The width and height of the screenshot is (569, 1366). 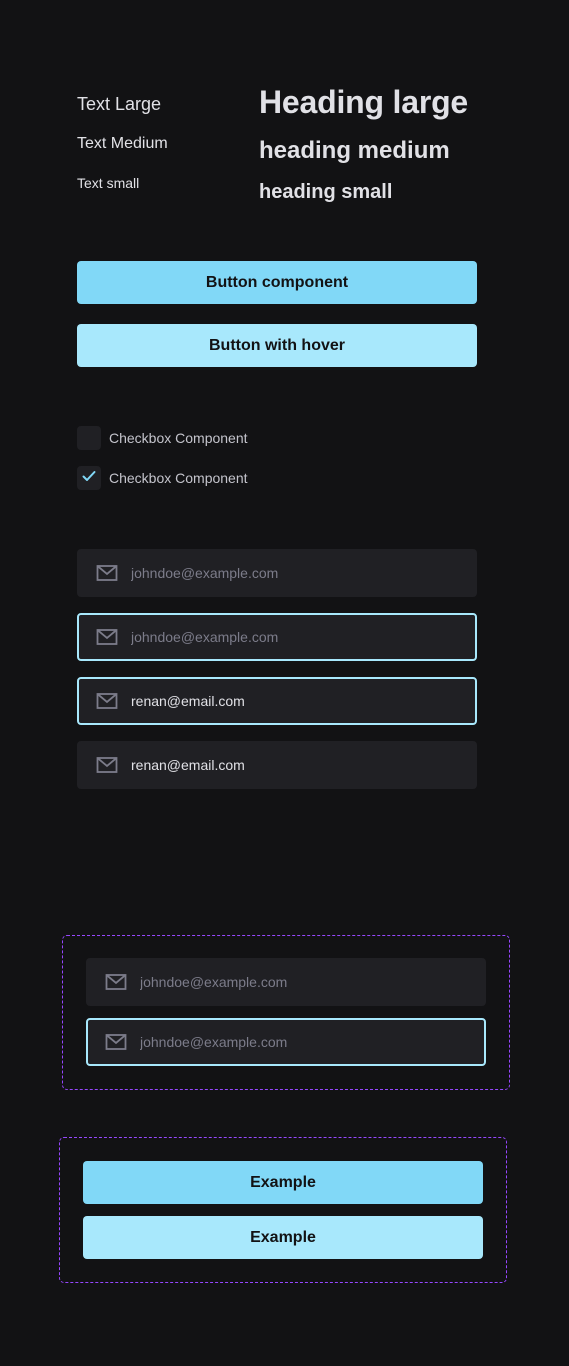 What do you see at coordinates (364, 102) in the screenshot?
I see `heading-large: Heading large` at bounding box center [364, 102].